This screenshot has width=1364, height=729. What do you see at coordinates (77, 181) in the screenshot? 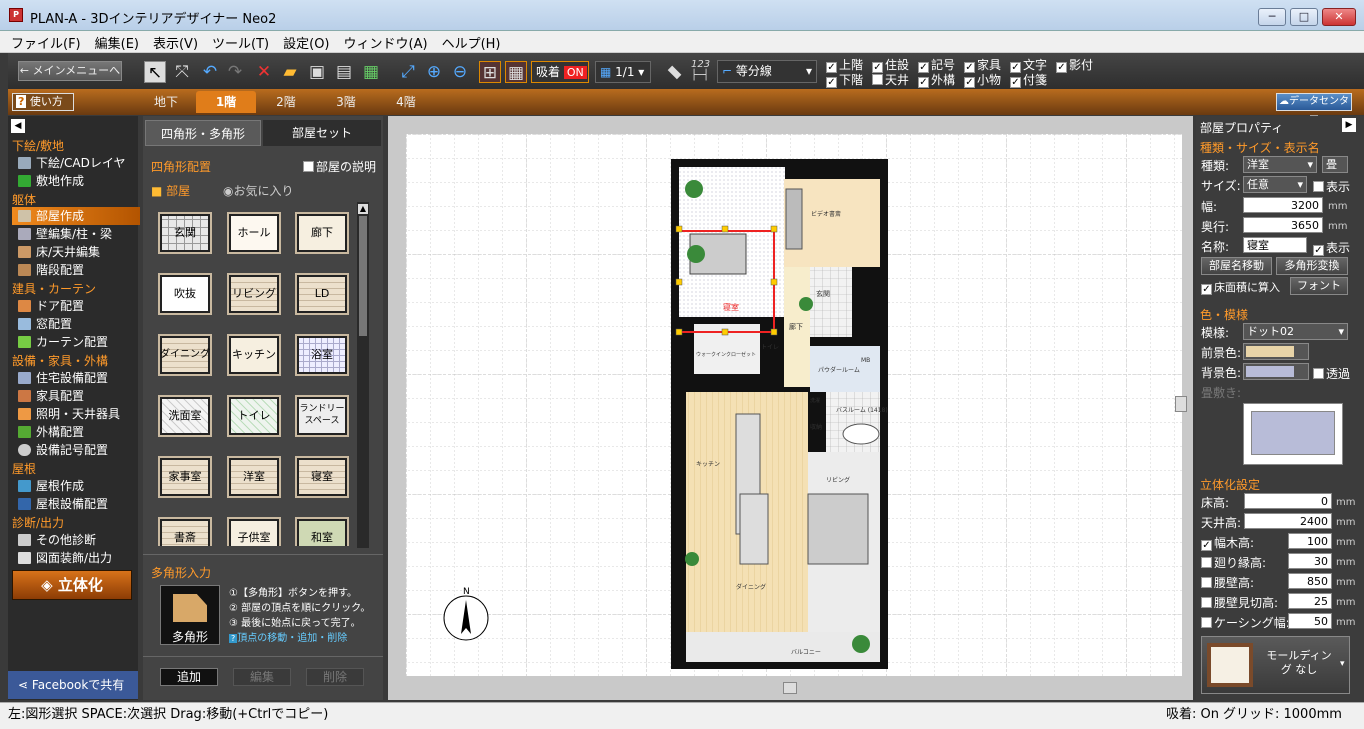
I see `nav-site: 敷地作成` at bounding box center [77, 181].